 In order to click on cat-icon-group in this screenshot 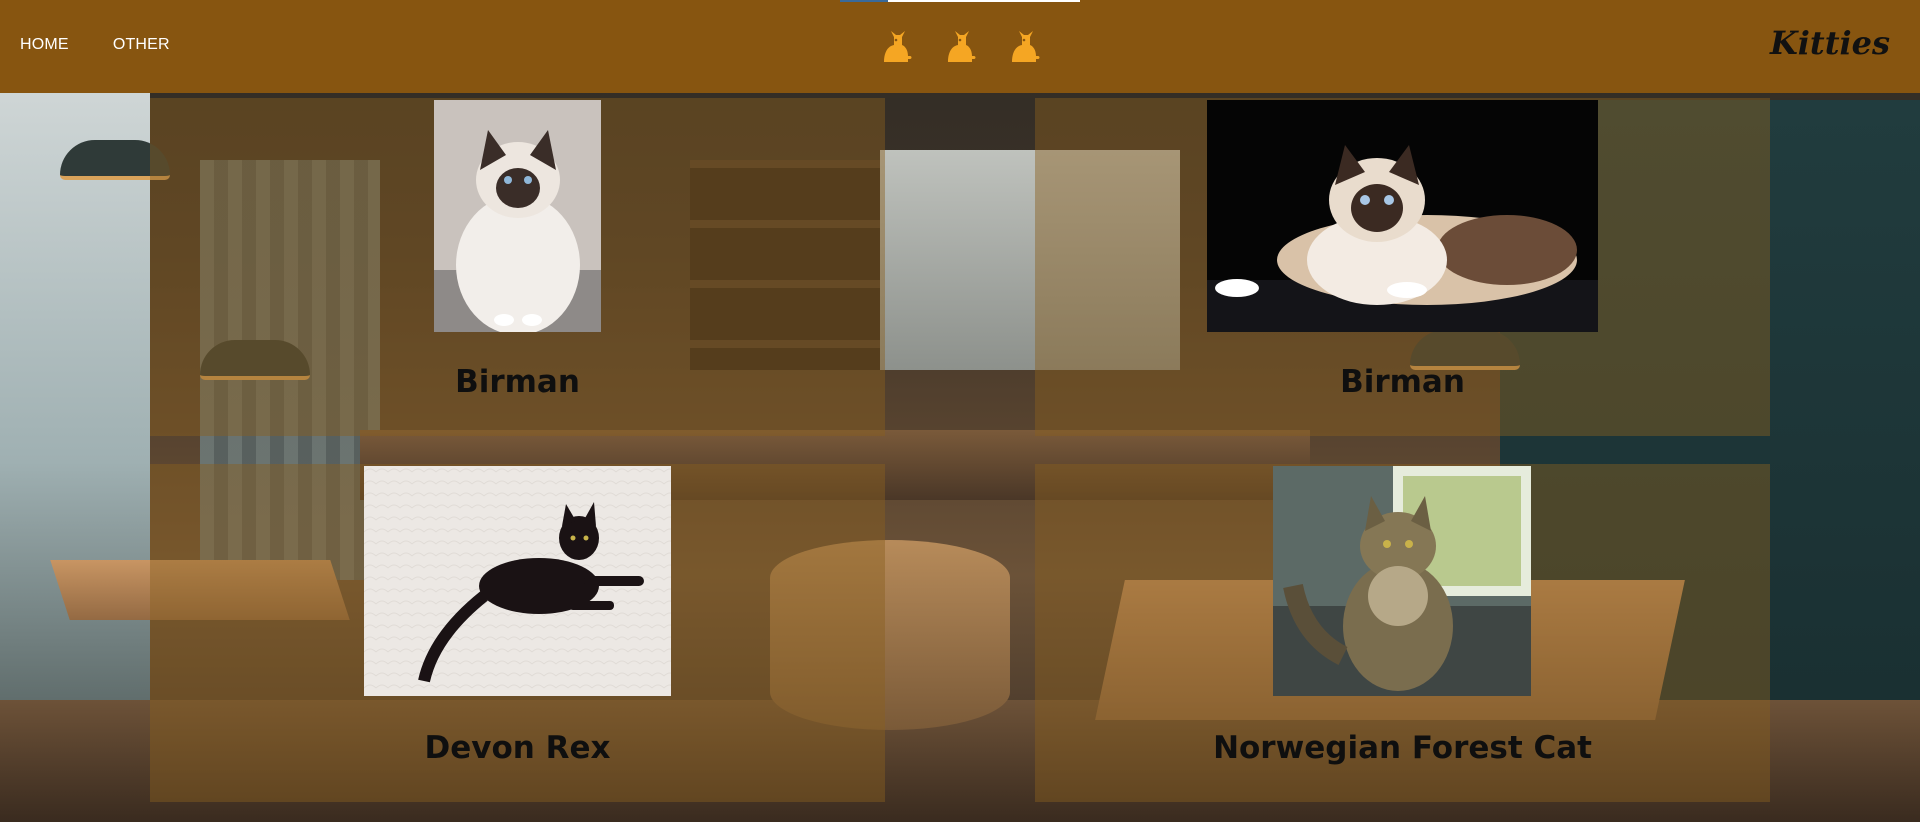, I will do `click(960, 46)`.